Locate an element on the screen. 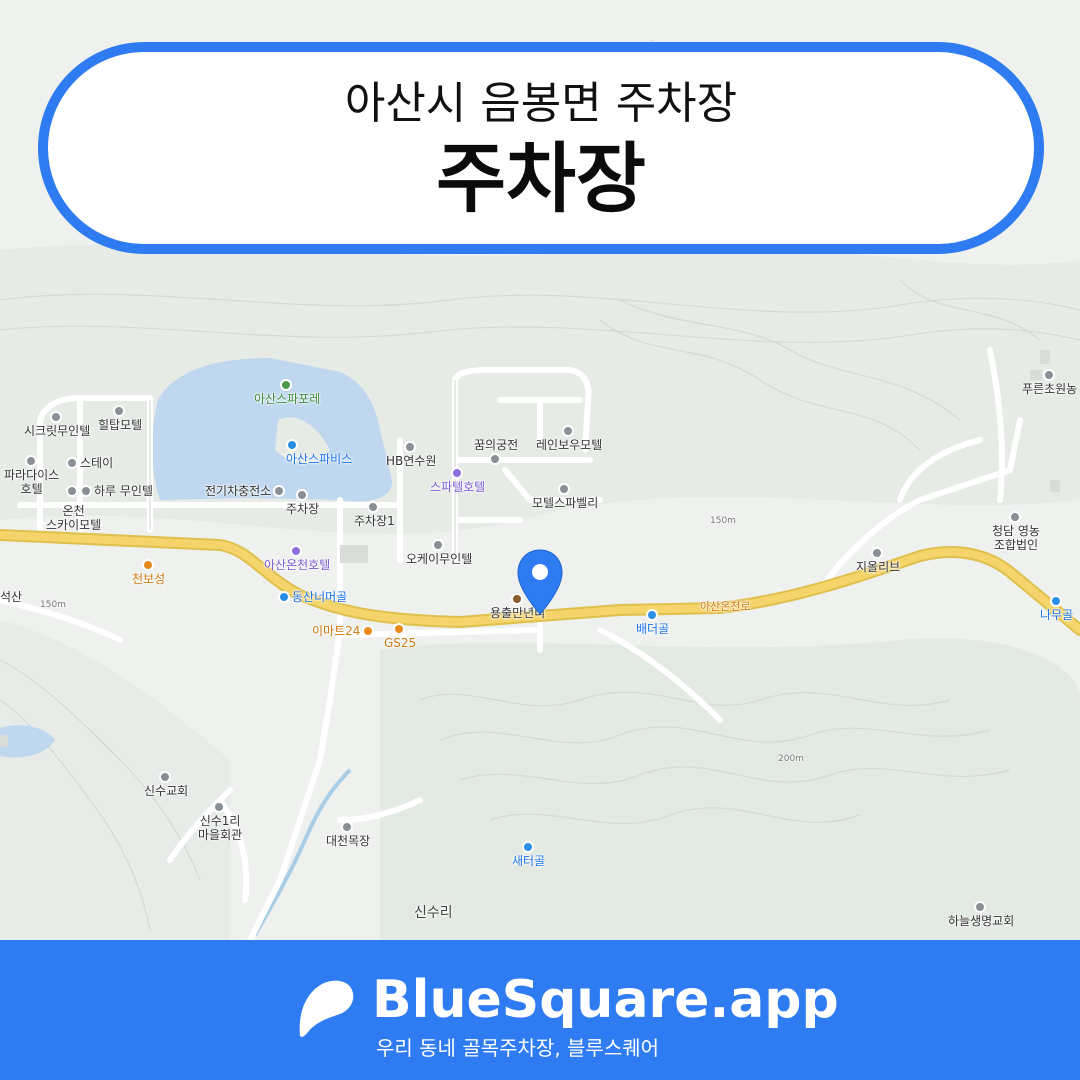 The height and width of the screenshot is (1080, 1080). place-ok-inn: 오케이무인텔 is located at coordinates (439, 552).